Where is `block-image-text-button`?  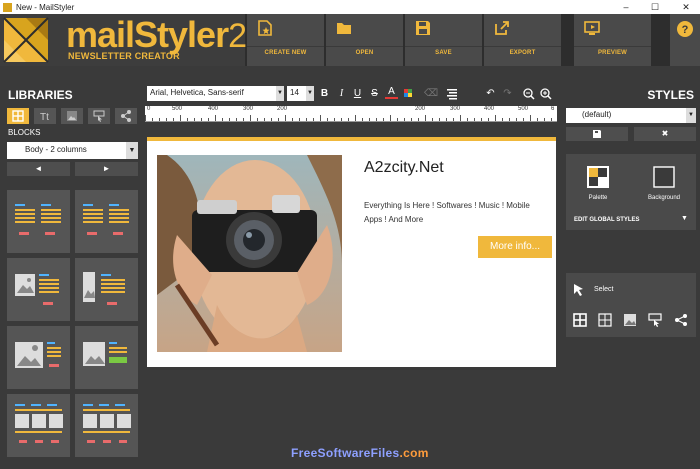
block-image-text-button is located at coordinates (106, 357).